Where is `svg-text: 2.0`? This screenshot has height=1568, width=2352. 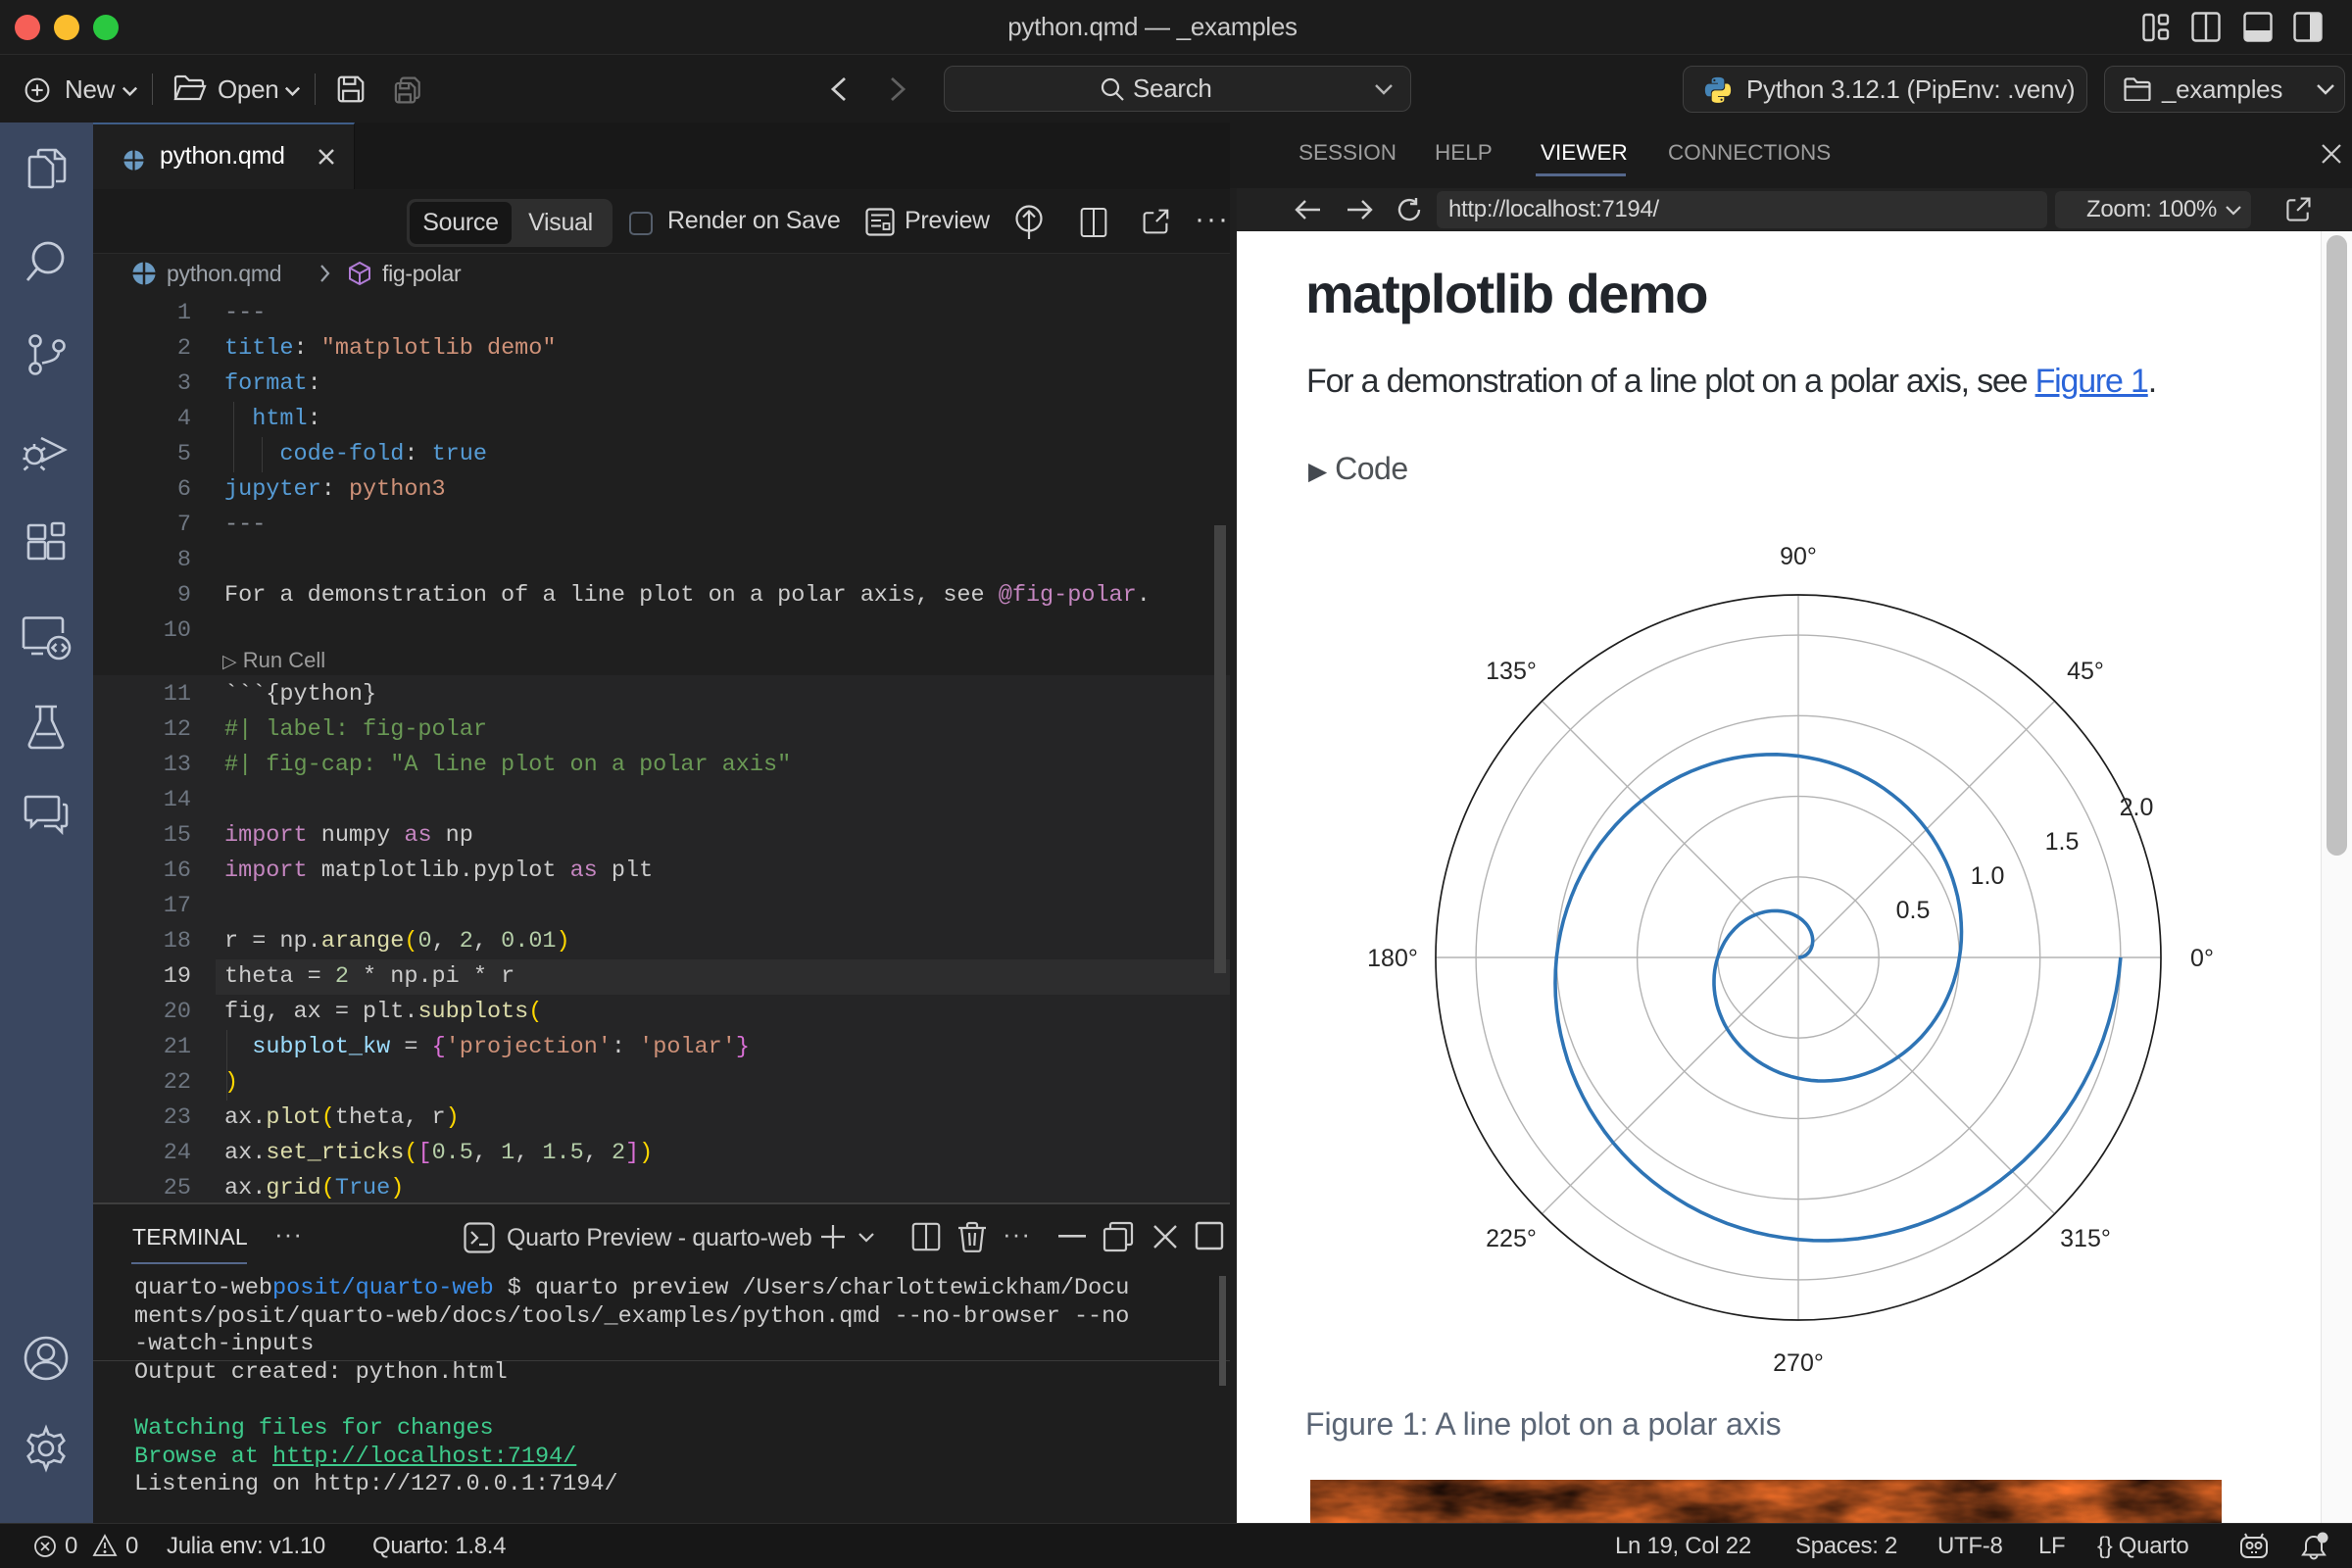 svg-text: 2.0 is located at coordinates (2137, 807).